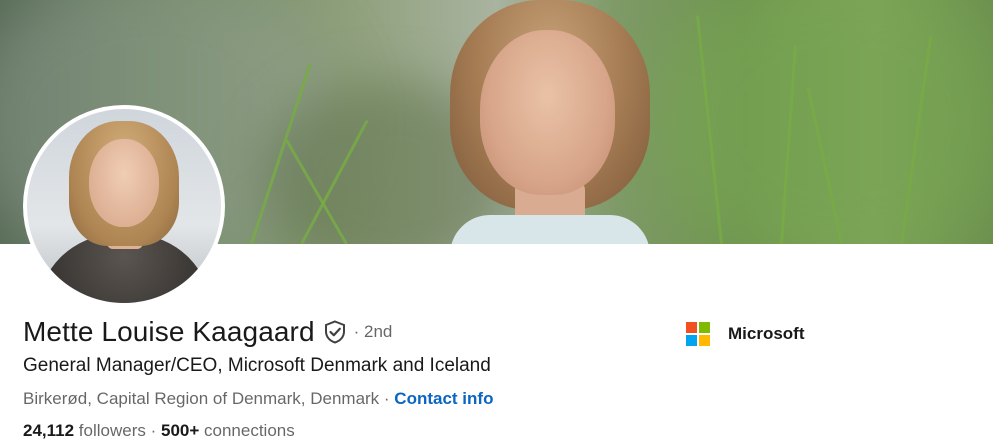  Describe the element at coordinates (110, 430) in the screenshot. I see `followers-label: followers` at that location.